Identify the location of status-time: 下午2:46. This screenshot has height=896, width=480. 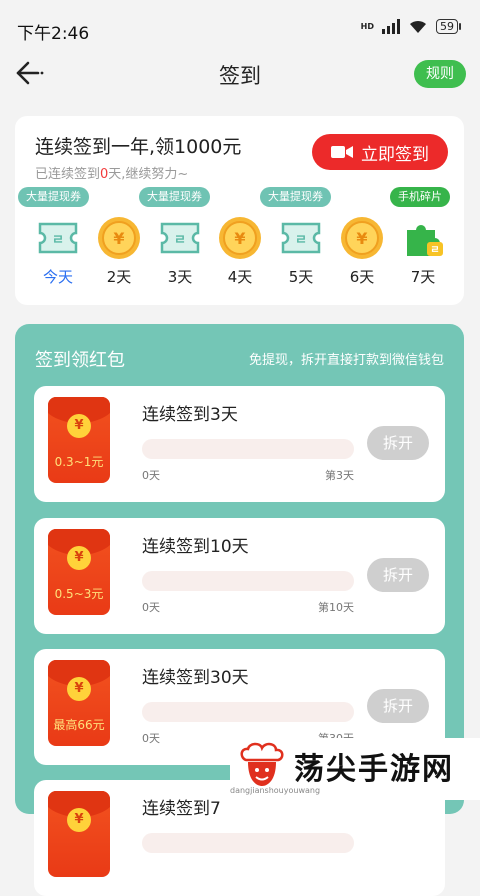
(53, 34).